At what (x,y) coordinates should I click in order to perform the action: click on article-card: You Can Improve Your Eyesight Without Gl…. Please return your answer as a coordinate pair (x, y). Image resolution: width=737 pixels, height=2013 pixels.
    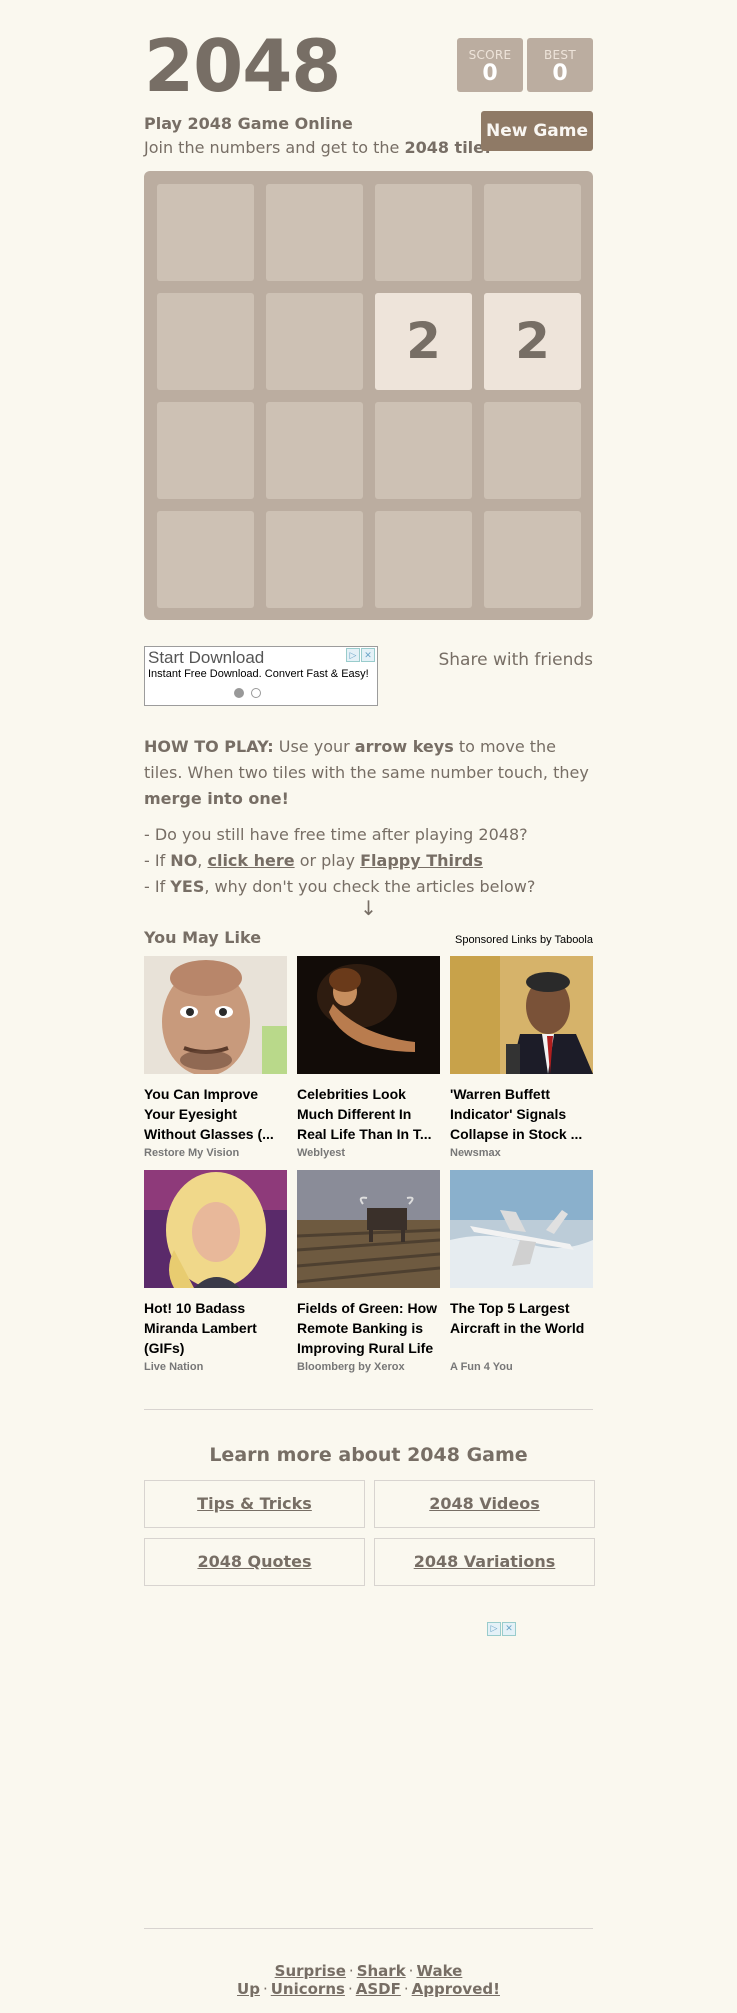
    Looking at the image, I should click on (215, 1057).